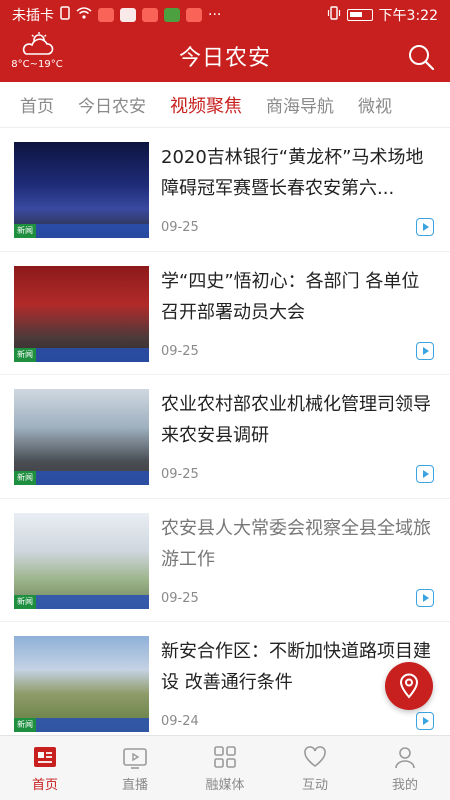  I want to click on nav-label: 互动, so click(314, 785).